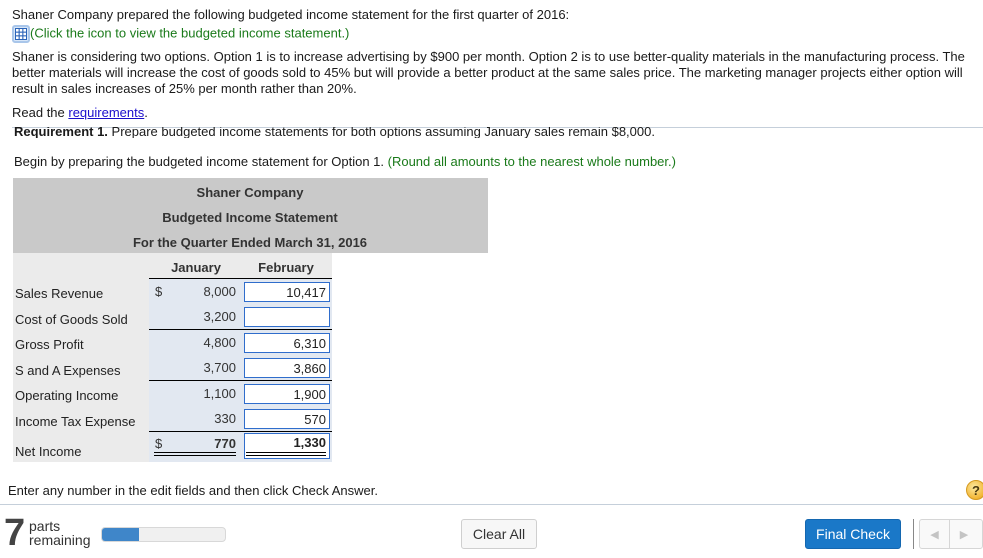 Image resolution: width=983 pixels, height=558 pixels. I want to click on question-nav: ◀ ▶, so click(951, 534).